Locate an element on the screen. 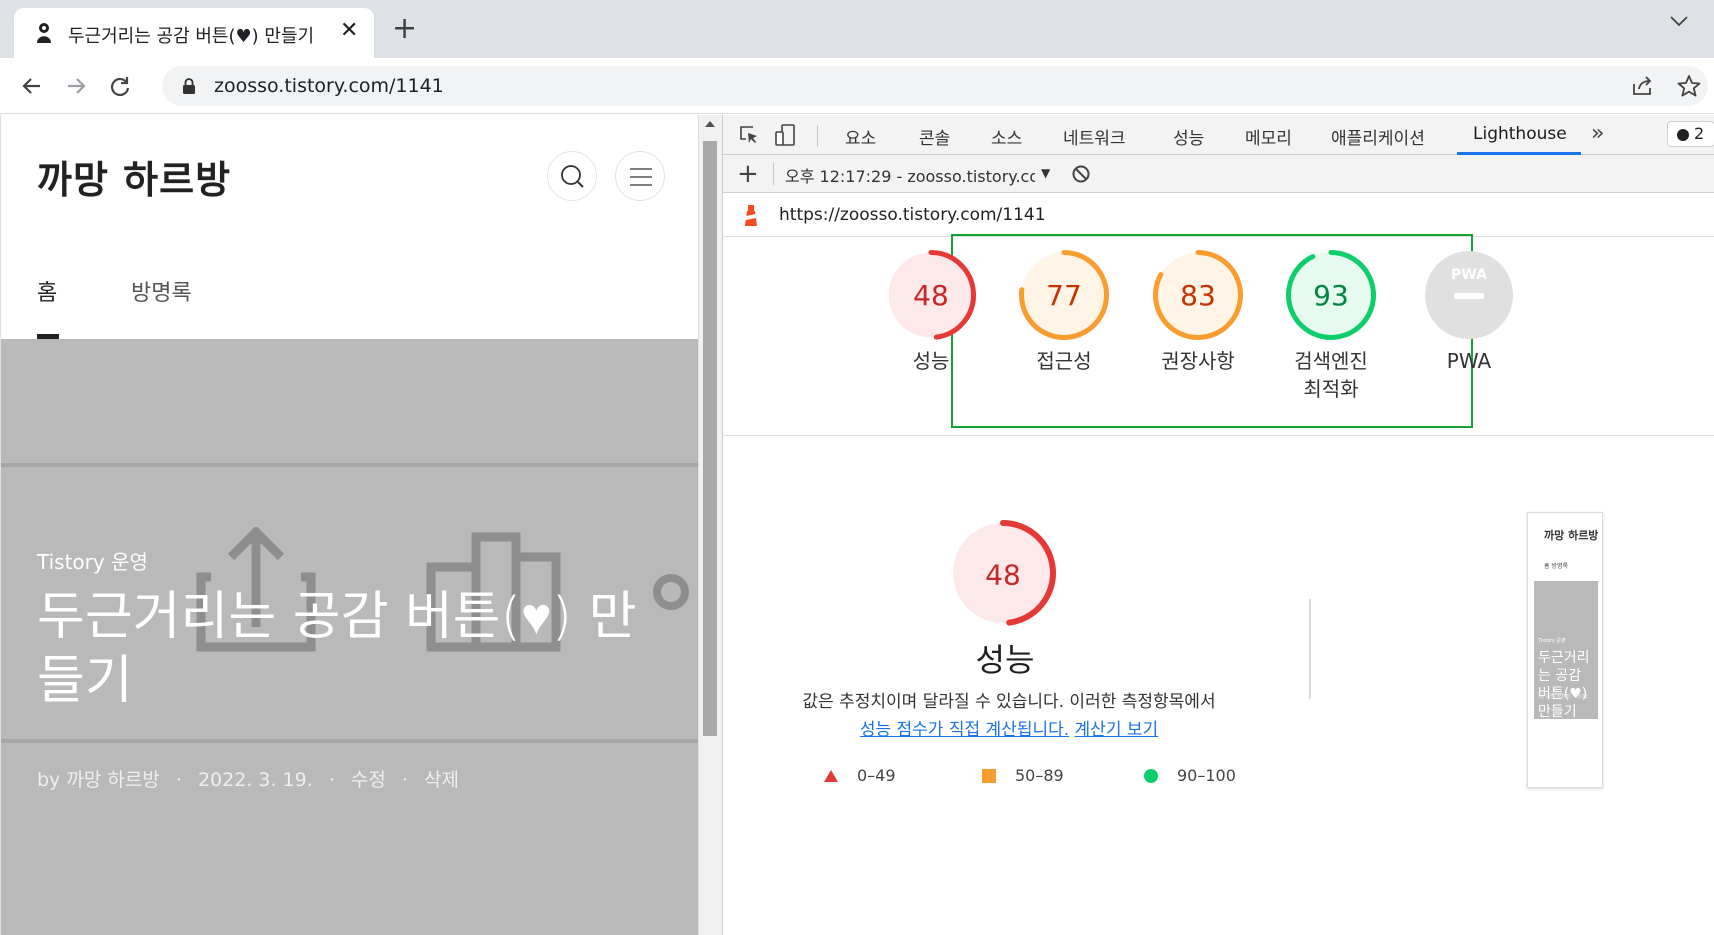 This screenshot has width=1714, height=935. score-gauge: 83 is located at coordinates (1198, 295).